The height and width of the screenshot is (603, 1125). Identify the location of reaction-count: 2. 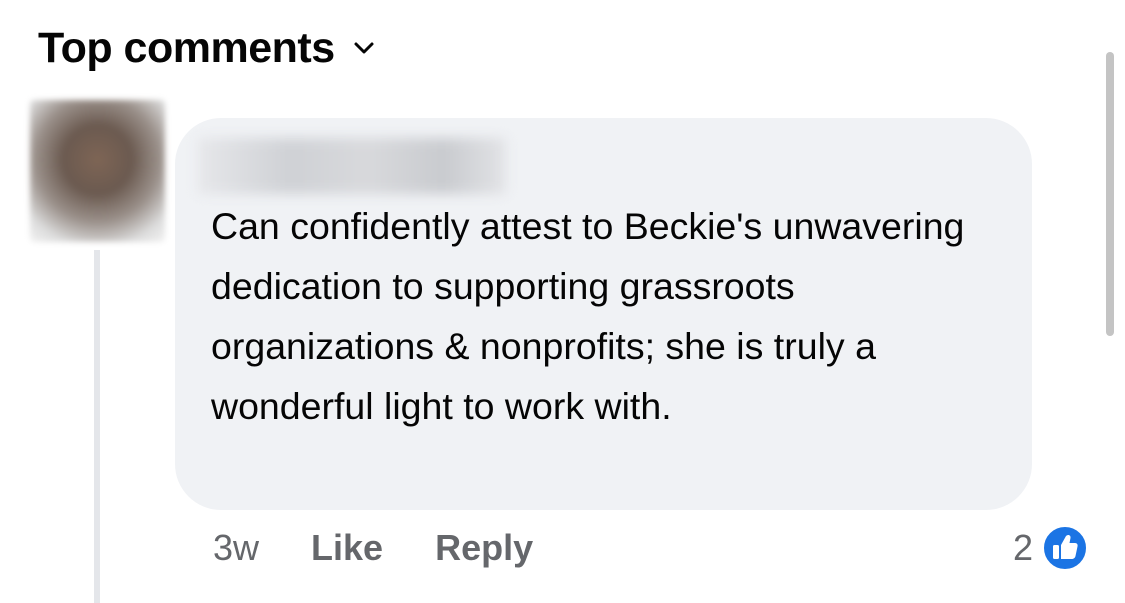
(1022, 547).